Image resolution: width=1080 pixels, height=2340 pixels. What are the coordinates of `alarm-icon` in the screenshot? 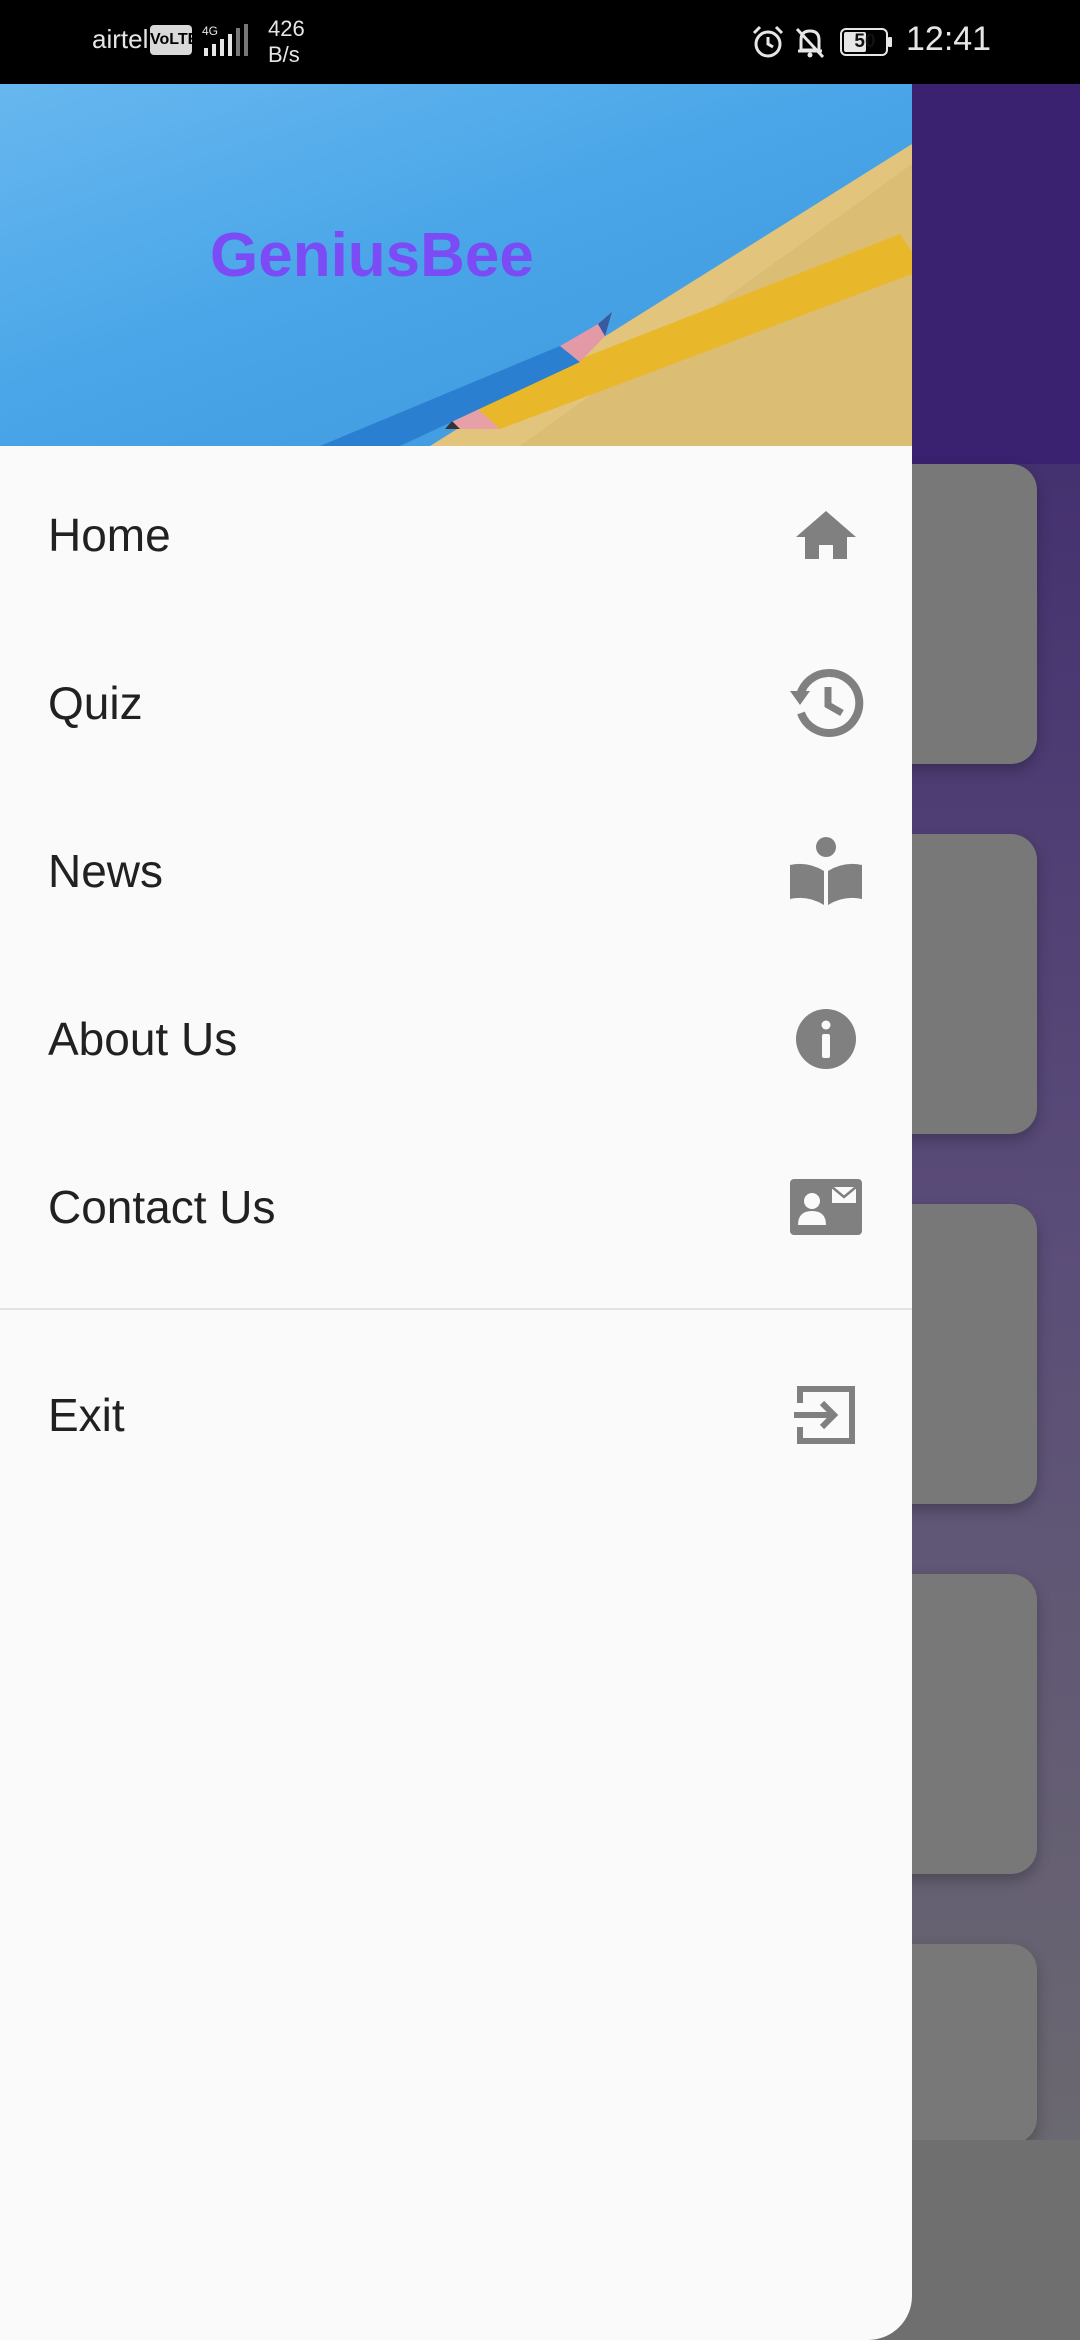 It's located at (768, 41).